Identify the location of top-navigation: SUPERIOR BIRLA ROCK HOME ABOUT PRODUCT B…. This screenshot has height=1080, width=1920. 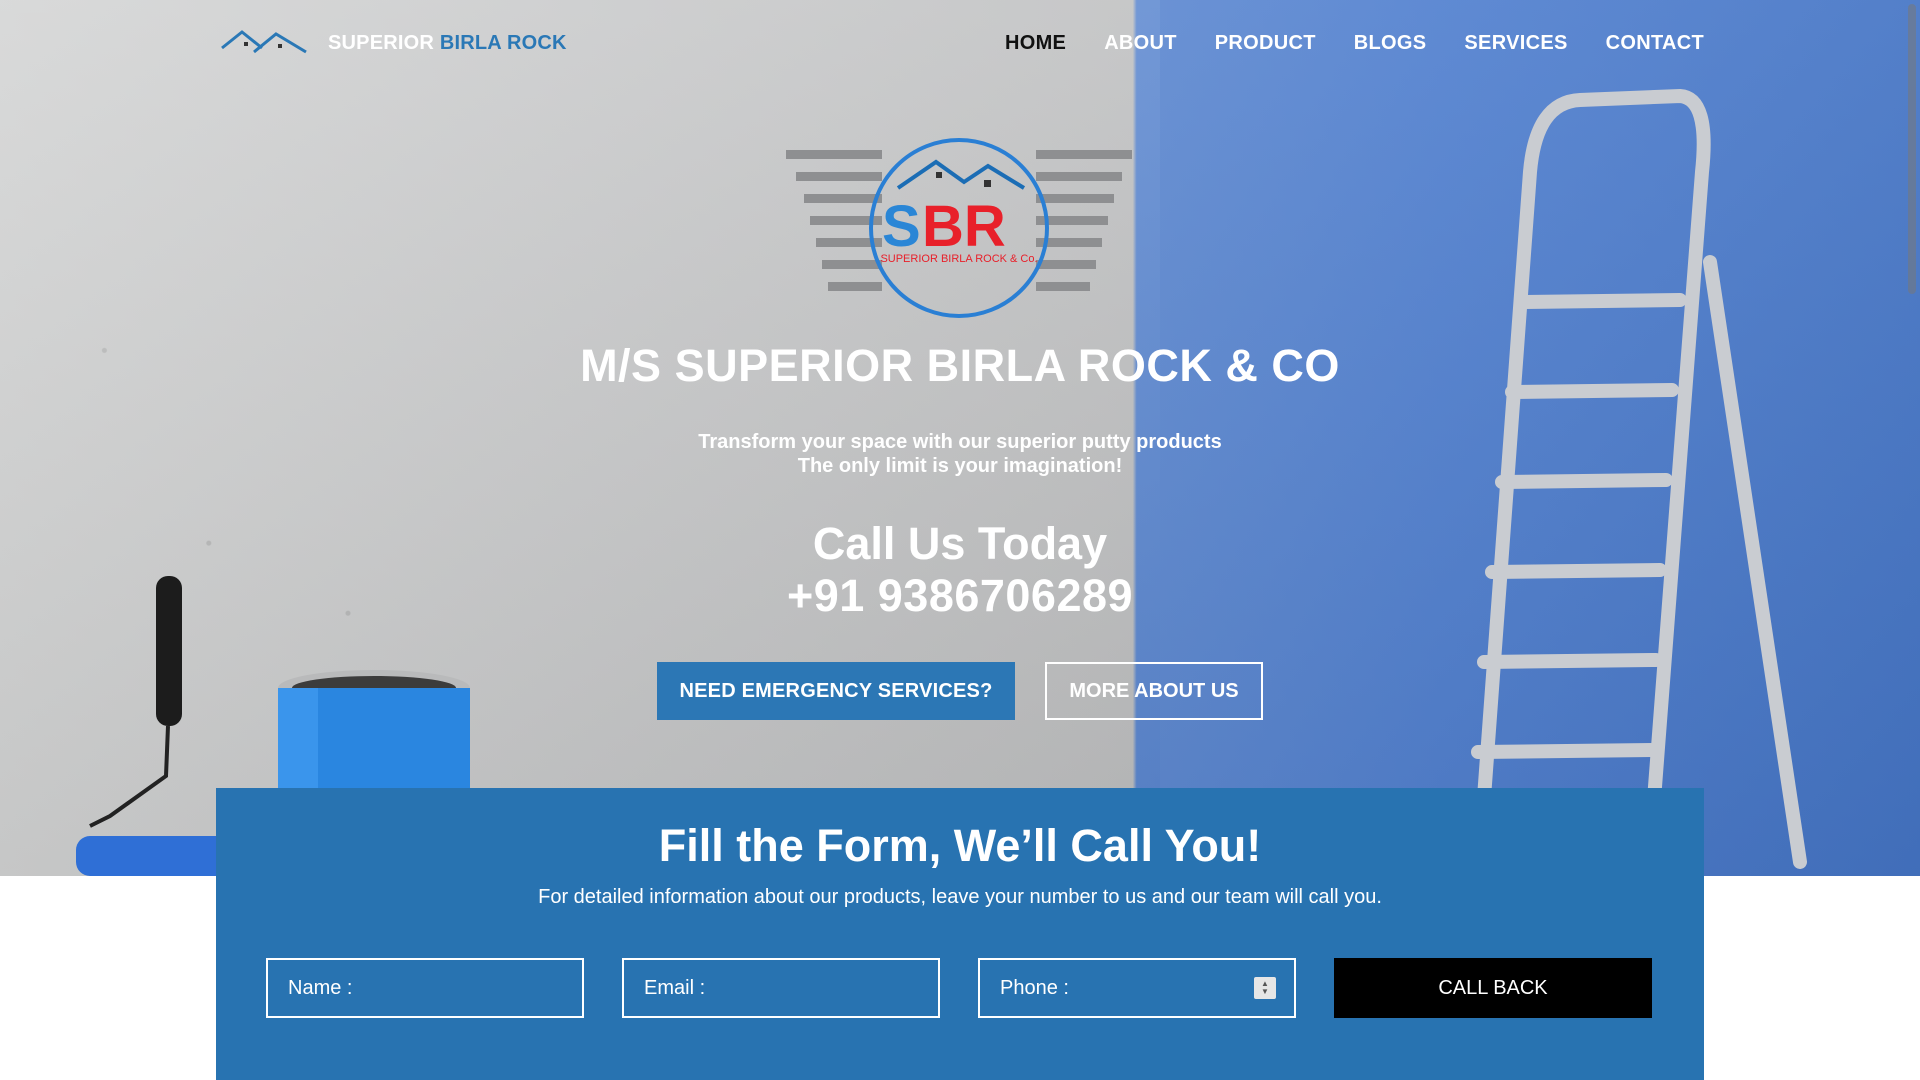
(960, 44).